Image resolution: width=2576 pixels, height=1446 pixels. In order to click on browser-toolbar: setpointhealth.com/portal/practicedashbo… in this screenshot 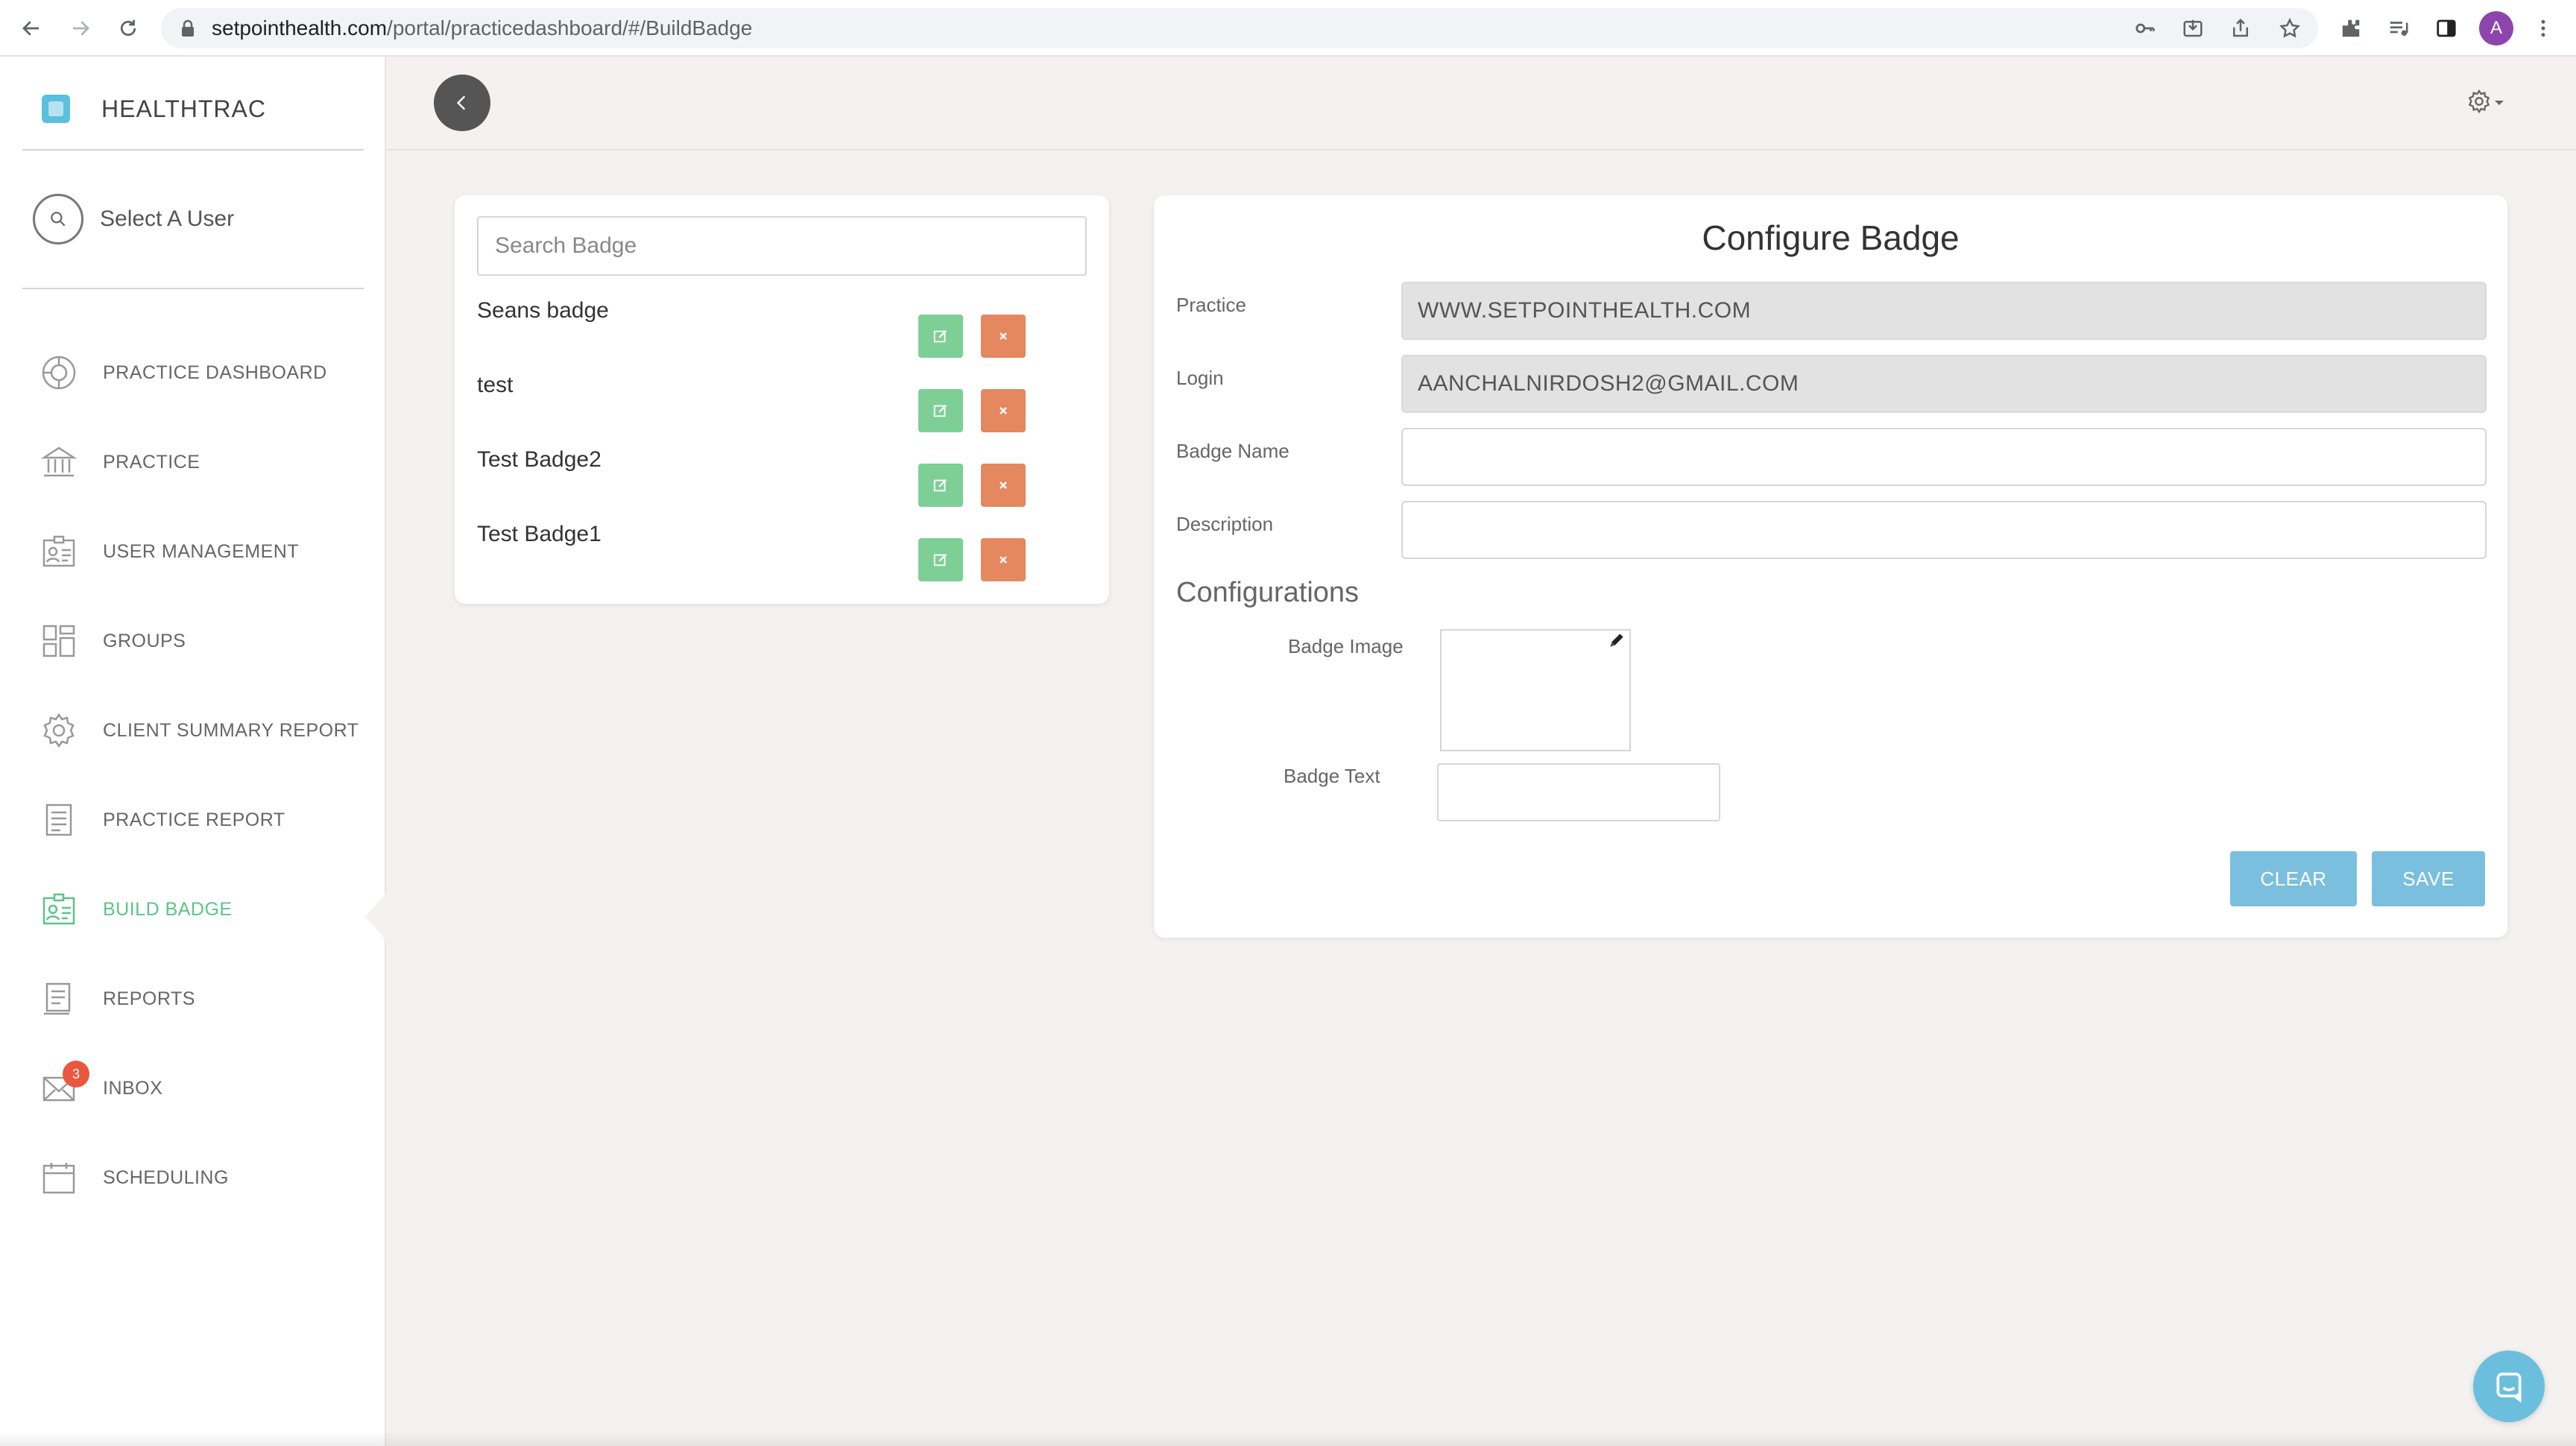, I will do `click(1288, 28)`.